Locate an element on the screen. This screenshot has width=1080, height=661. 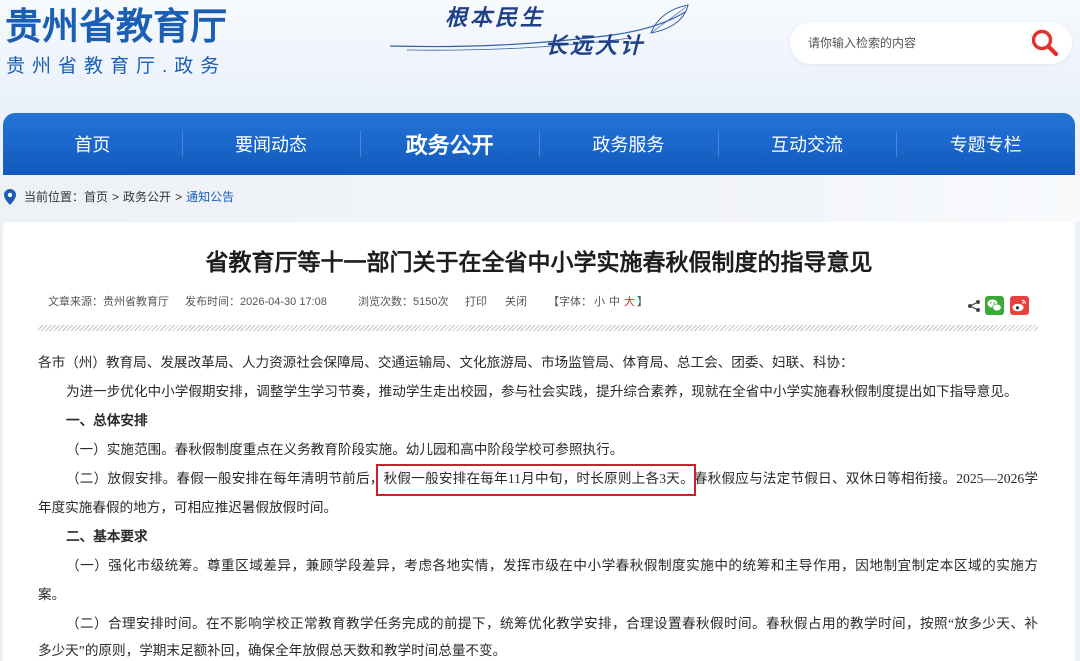
slogan-line-2: 长远大计 is located at coordinates (595, 46).